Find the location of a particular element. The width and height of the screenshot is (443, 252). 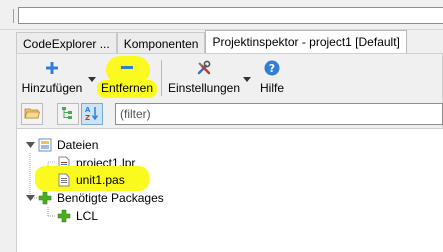

toolbar-separator is located at coordinates (161, 78).